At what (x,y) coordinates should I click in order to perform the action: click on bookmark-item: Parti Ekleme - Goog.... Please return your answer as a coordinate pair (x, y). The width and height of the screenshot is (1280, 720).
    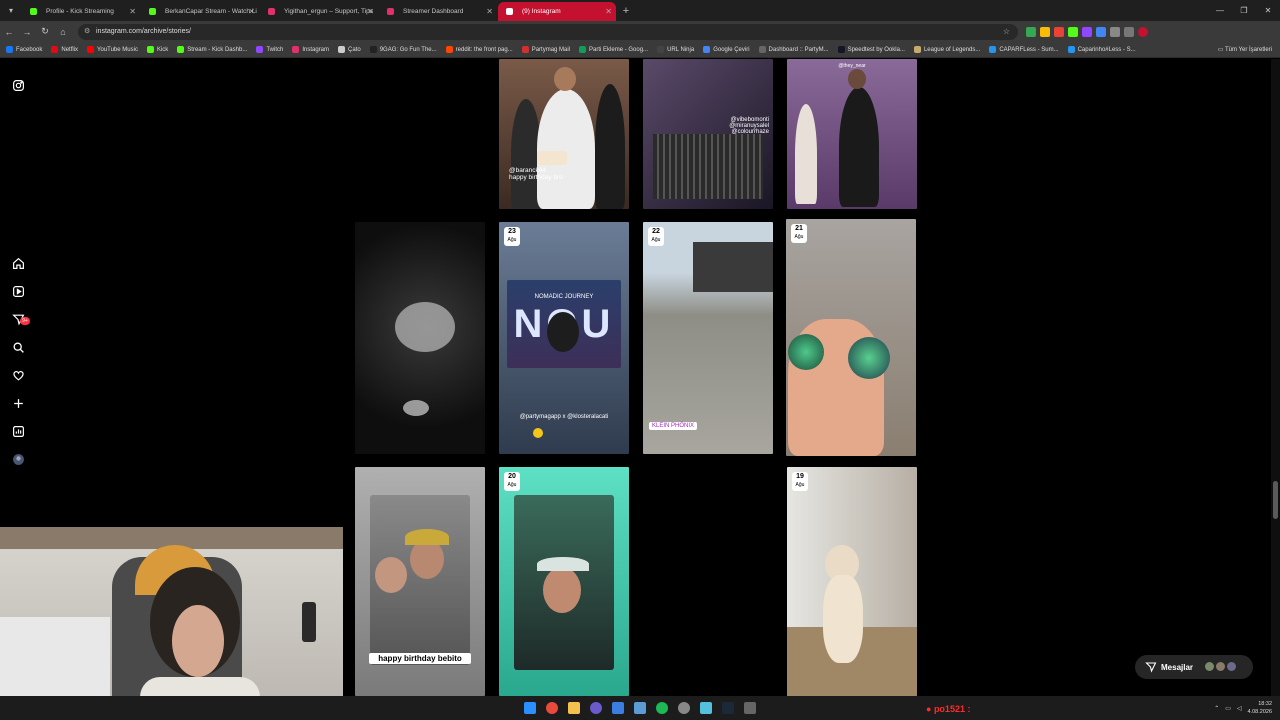
    Looking at the image, I should click on (613, 49).